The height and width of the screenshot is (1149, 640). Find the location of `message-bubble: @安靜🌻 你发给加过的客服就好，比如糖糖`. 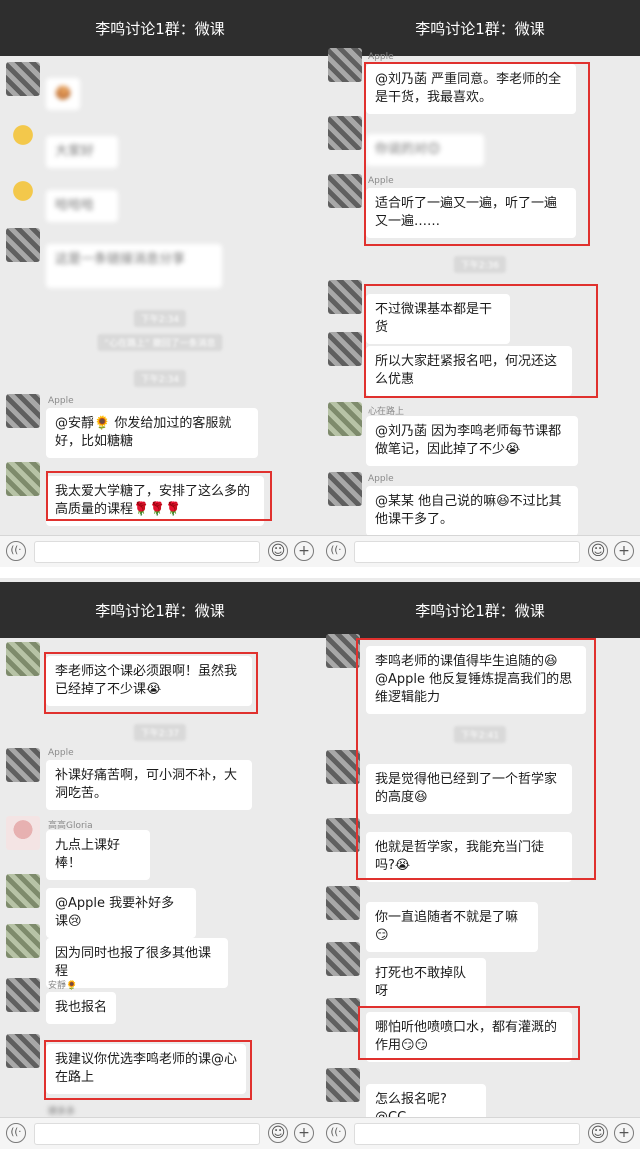

message-bubble: @安靜🌻 你发给加过的客服就好，比如糖糖 is located at coordinates (152, 433).